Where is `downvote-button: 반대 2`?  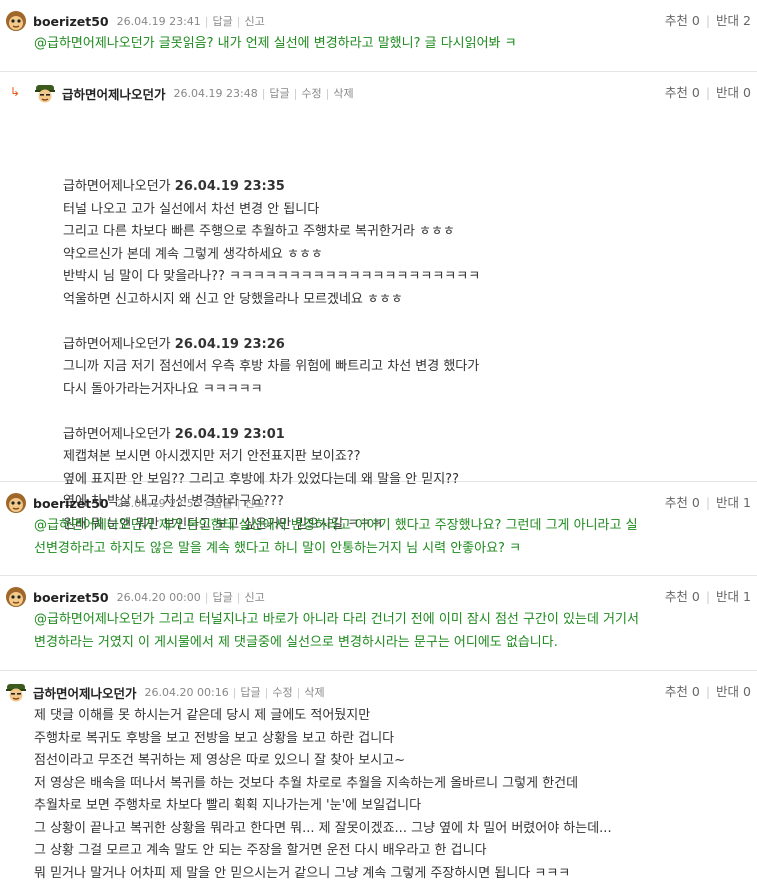
downvote-button: 반대 2 is located at coordinates (733, 20).